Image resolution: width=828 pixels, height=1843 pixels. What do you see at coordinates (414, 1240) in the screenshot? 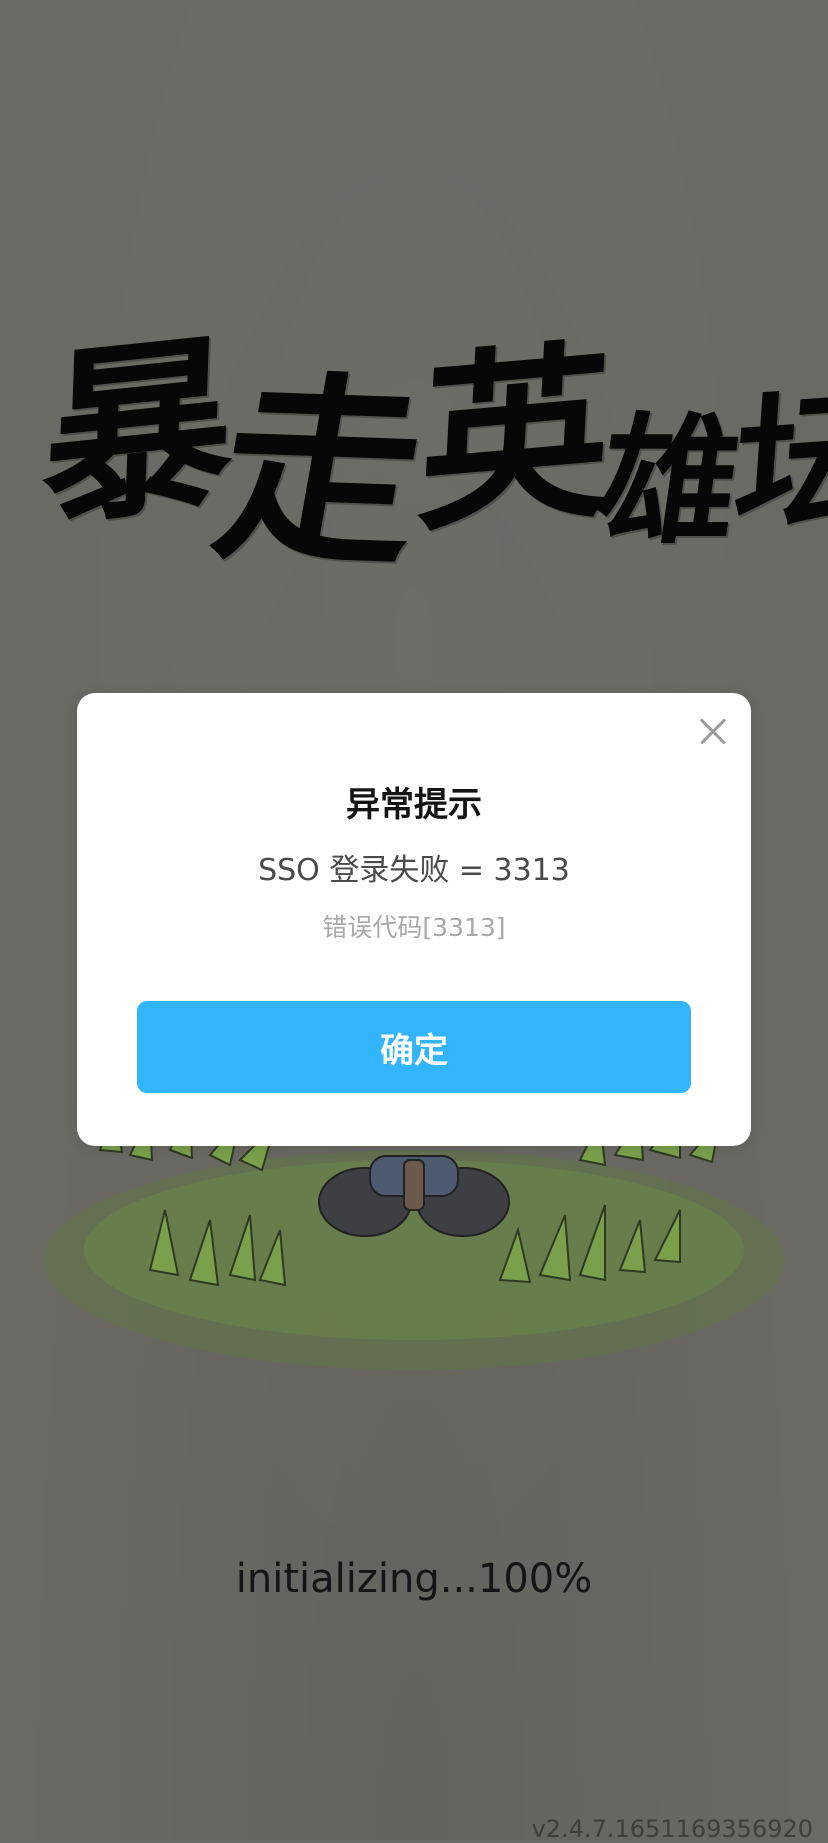
I see `grass-illustration` at bounding box center [414, 1240].